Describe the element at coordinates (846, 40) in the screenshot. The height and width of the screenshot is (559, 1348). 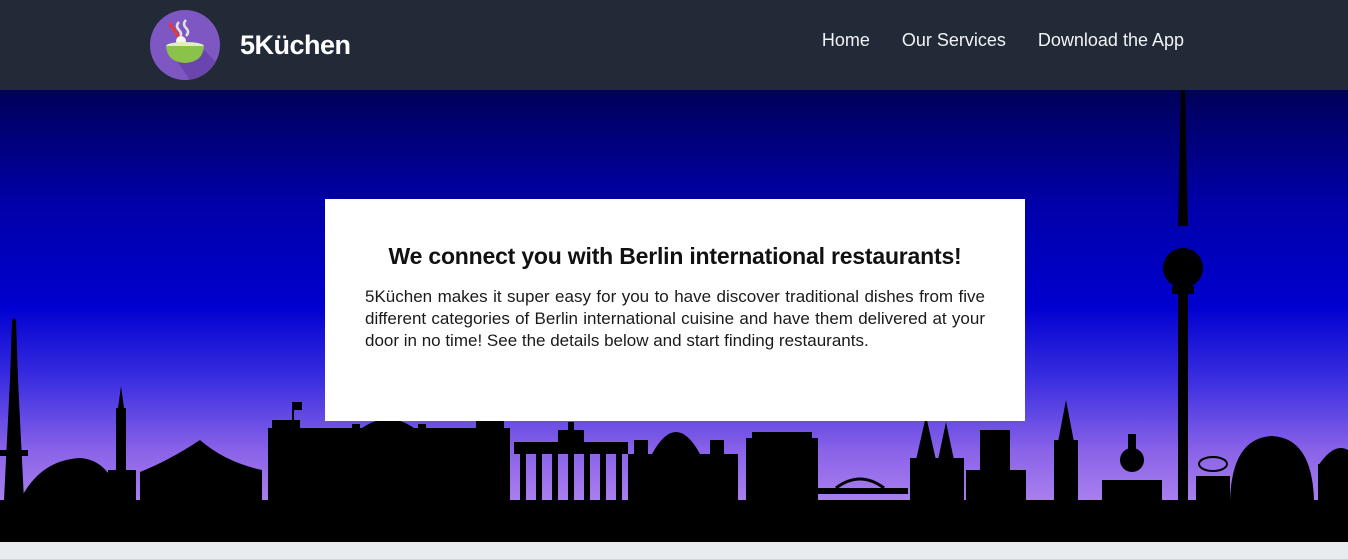
I see `nav-home: Home` at that location.